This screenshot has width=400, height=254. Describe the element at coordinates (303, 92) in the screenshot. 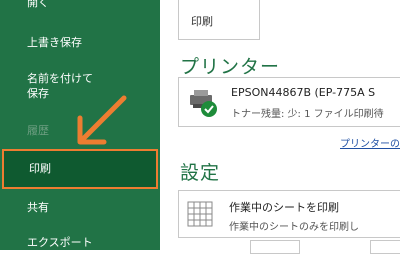

I see `printer-name: EPSON44867B (EP-775A S` at that location.